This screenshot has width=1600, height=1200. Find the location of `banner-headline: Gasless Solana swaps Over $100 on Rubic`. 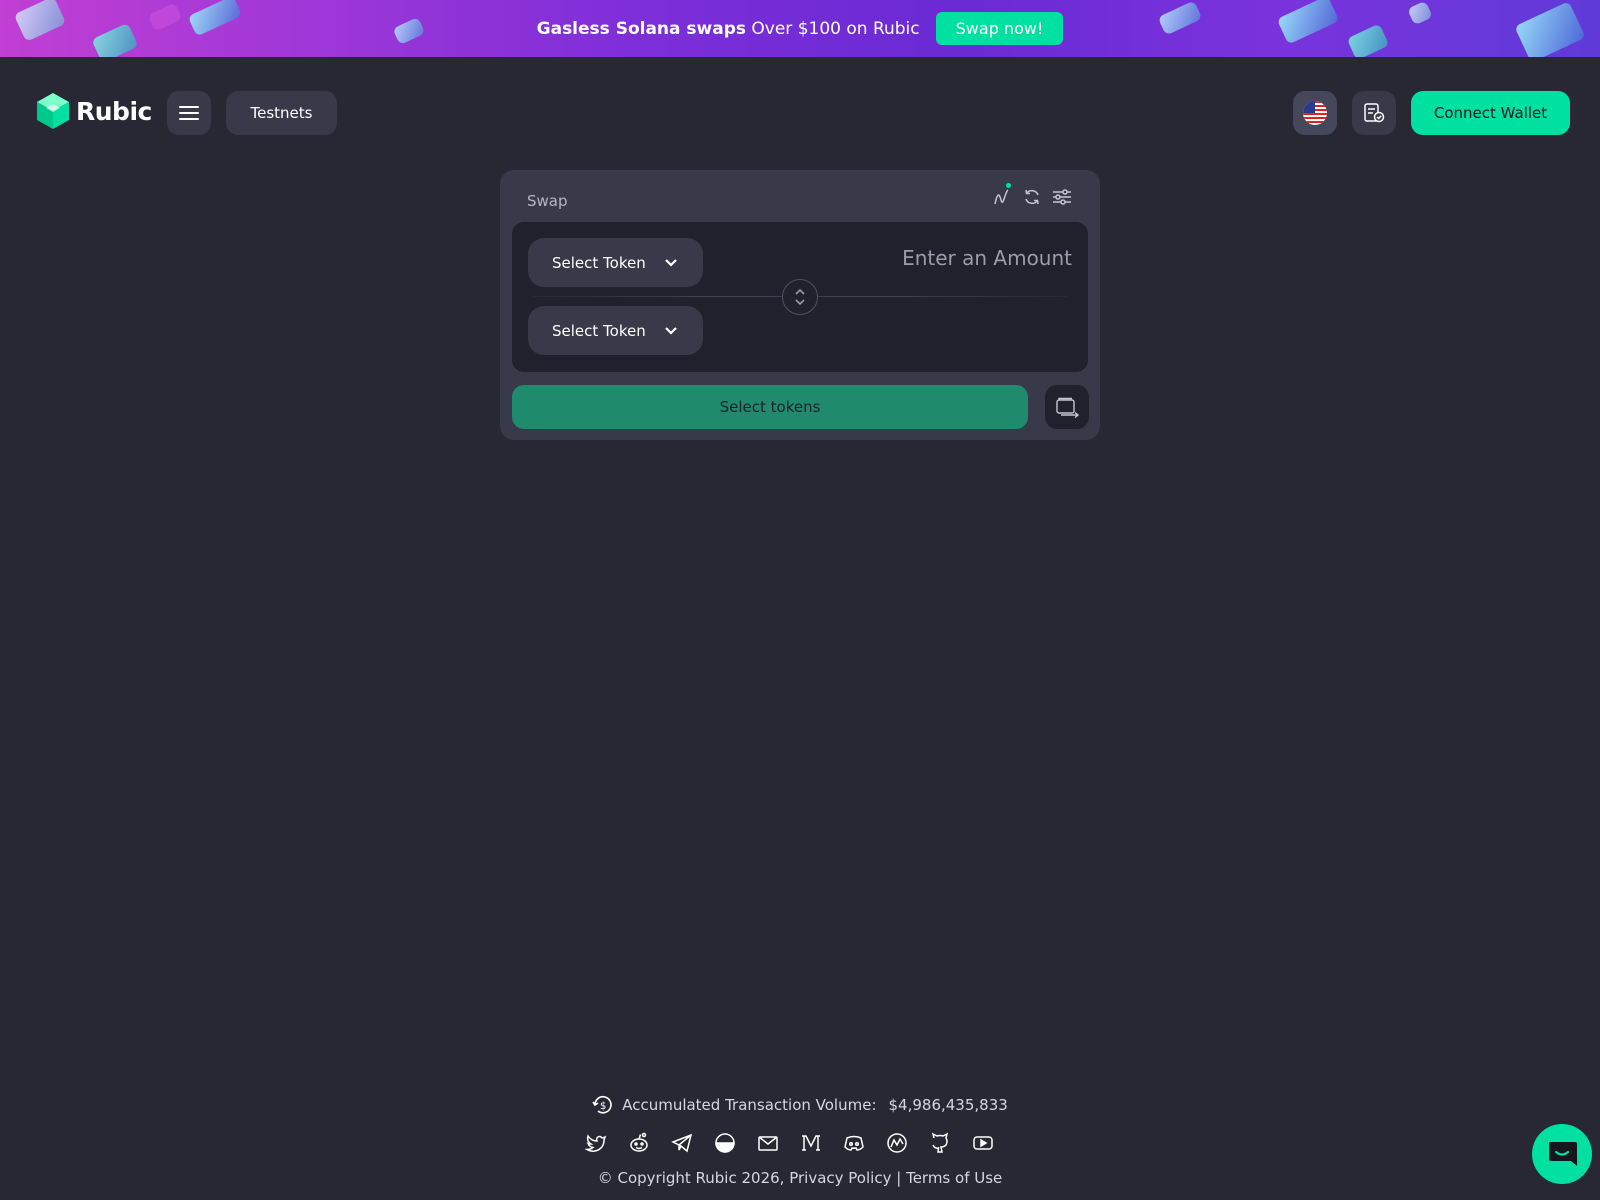

banner-headline: Gasless Solana swaps Over $100 on Rubic is located at coordinates (728, 28).